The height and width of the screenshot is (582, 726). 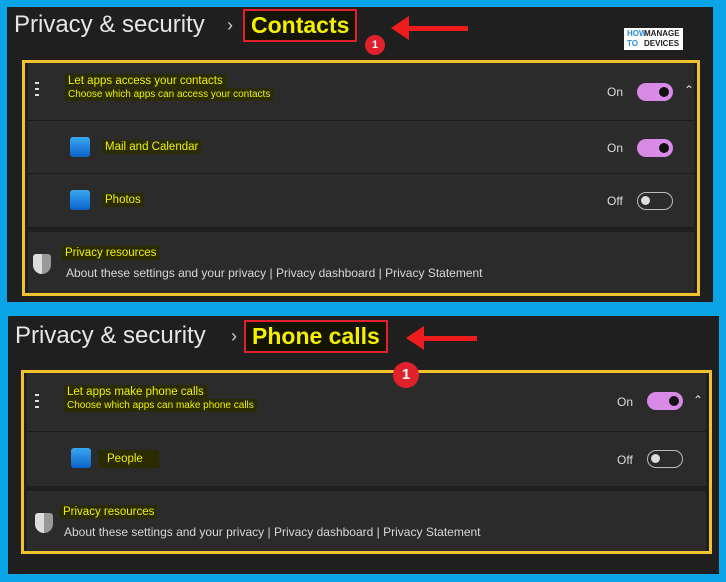 What do you see at coordinates (655, 201) in the screenshot?
I see `photos-toggle` at bounding box center [655, 201].